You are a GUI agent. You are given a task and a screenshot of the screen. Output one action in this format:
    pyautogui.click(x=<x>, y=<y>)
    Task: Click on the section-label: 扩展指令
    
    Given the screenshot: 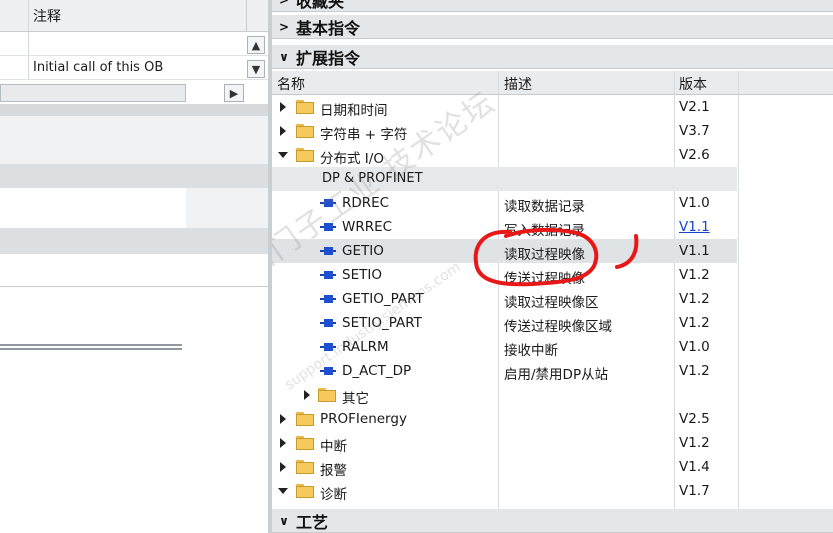 What is the action you would take?
    pyautogui.click(x=328, y=58)
    